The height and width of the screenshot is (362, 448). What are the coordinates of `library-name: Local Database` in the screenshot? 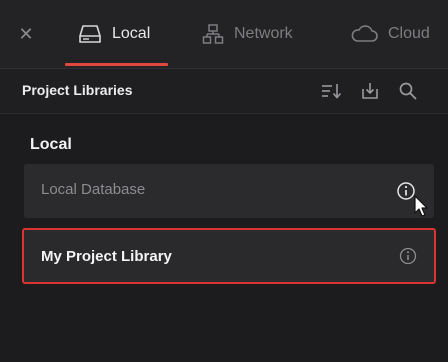 It's located at (93, 189).